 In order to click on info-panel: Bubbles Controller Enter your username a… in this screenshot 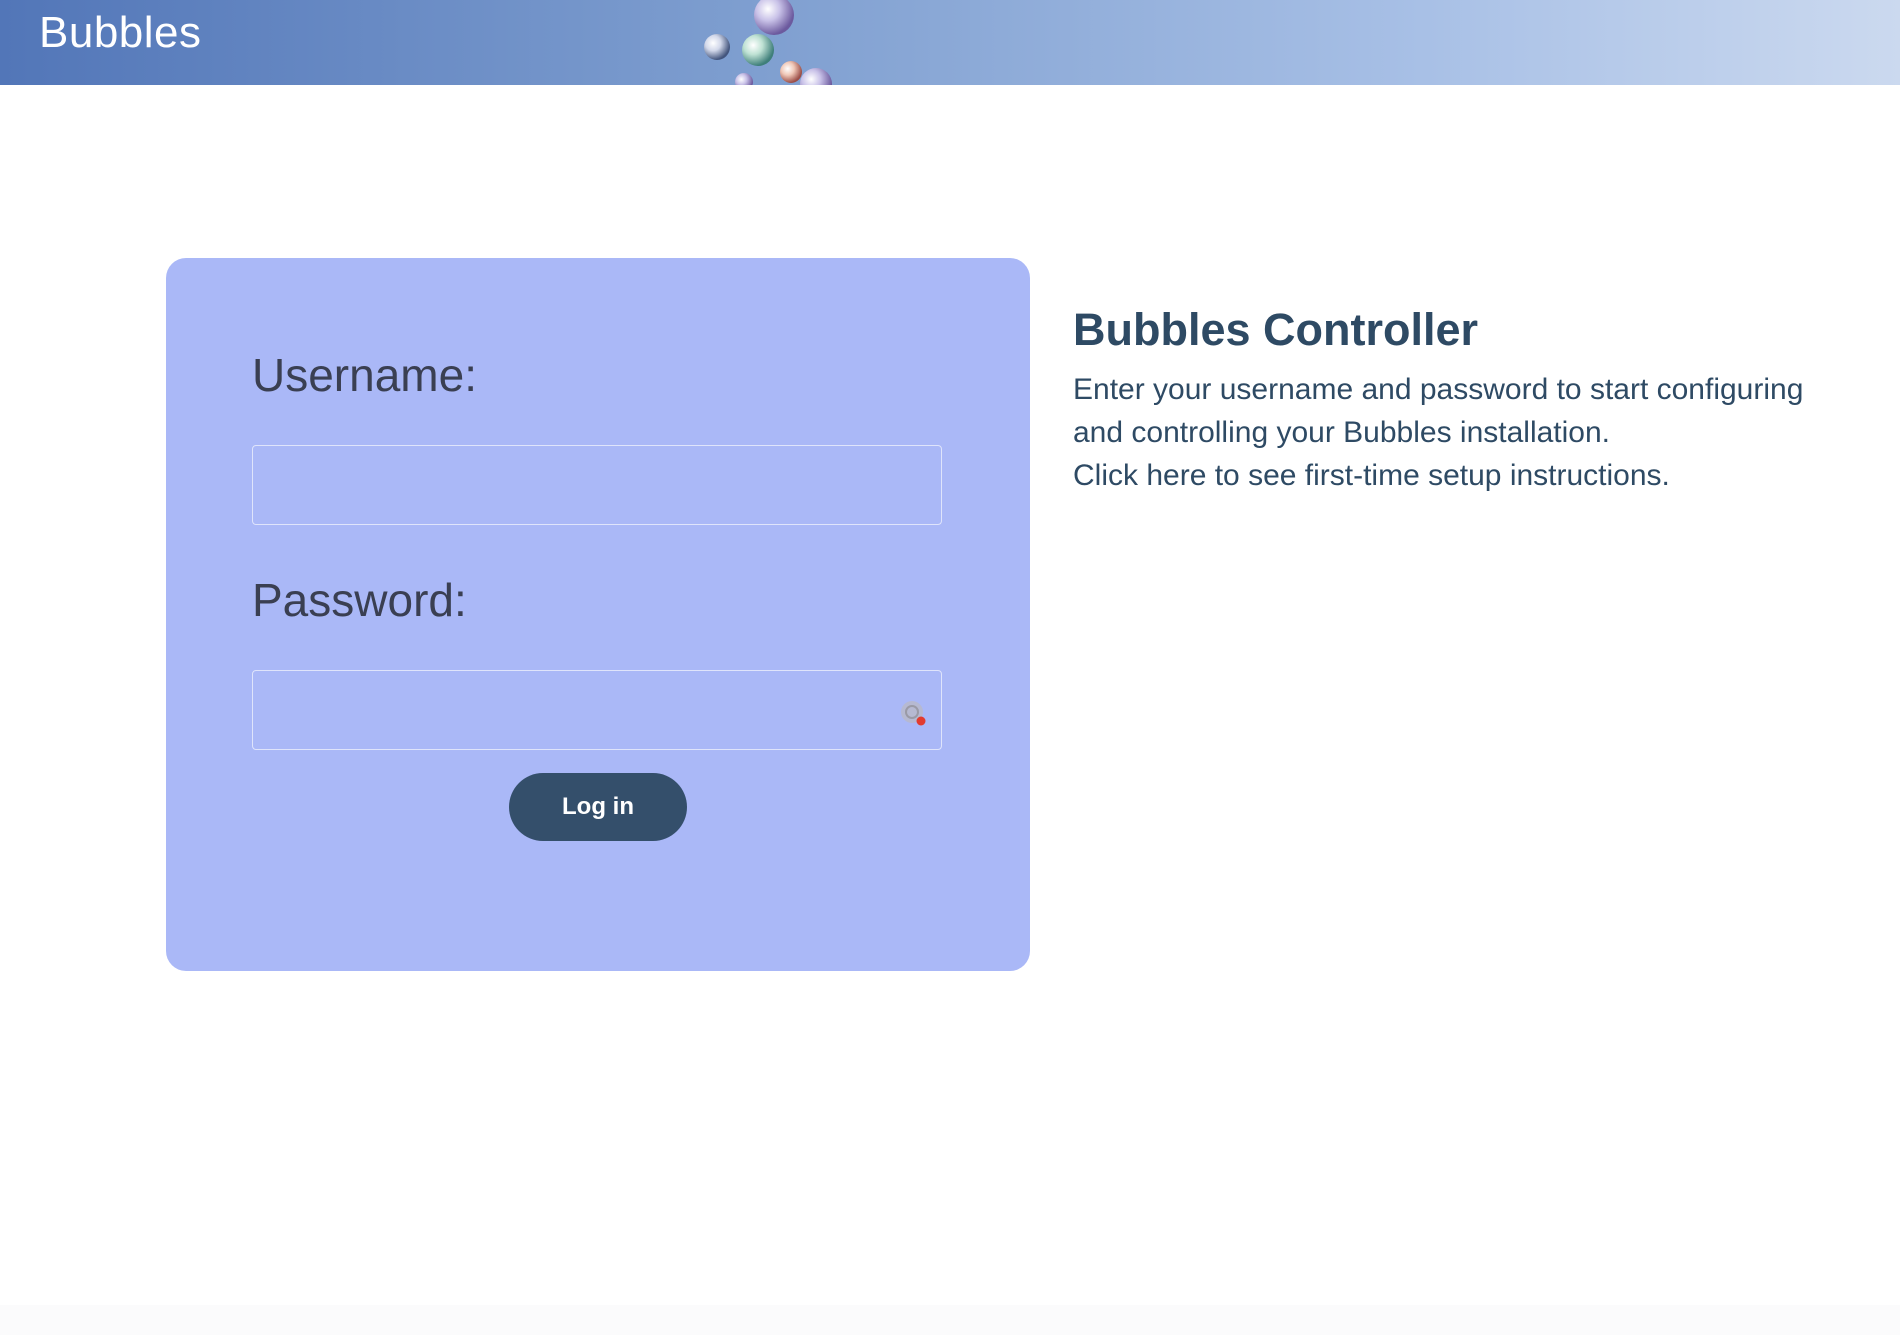, I will do `click(1463, 398)`.